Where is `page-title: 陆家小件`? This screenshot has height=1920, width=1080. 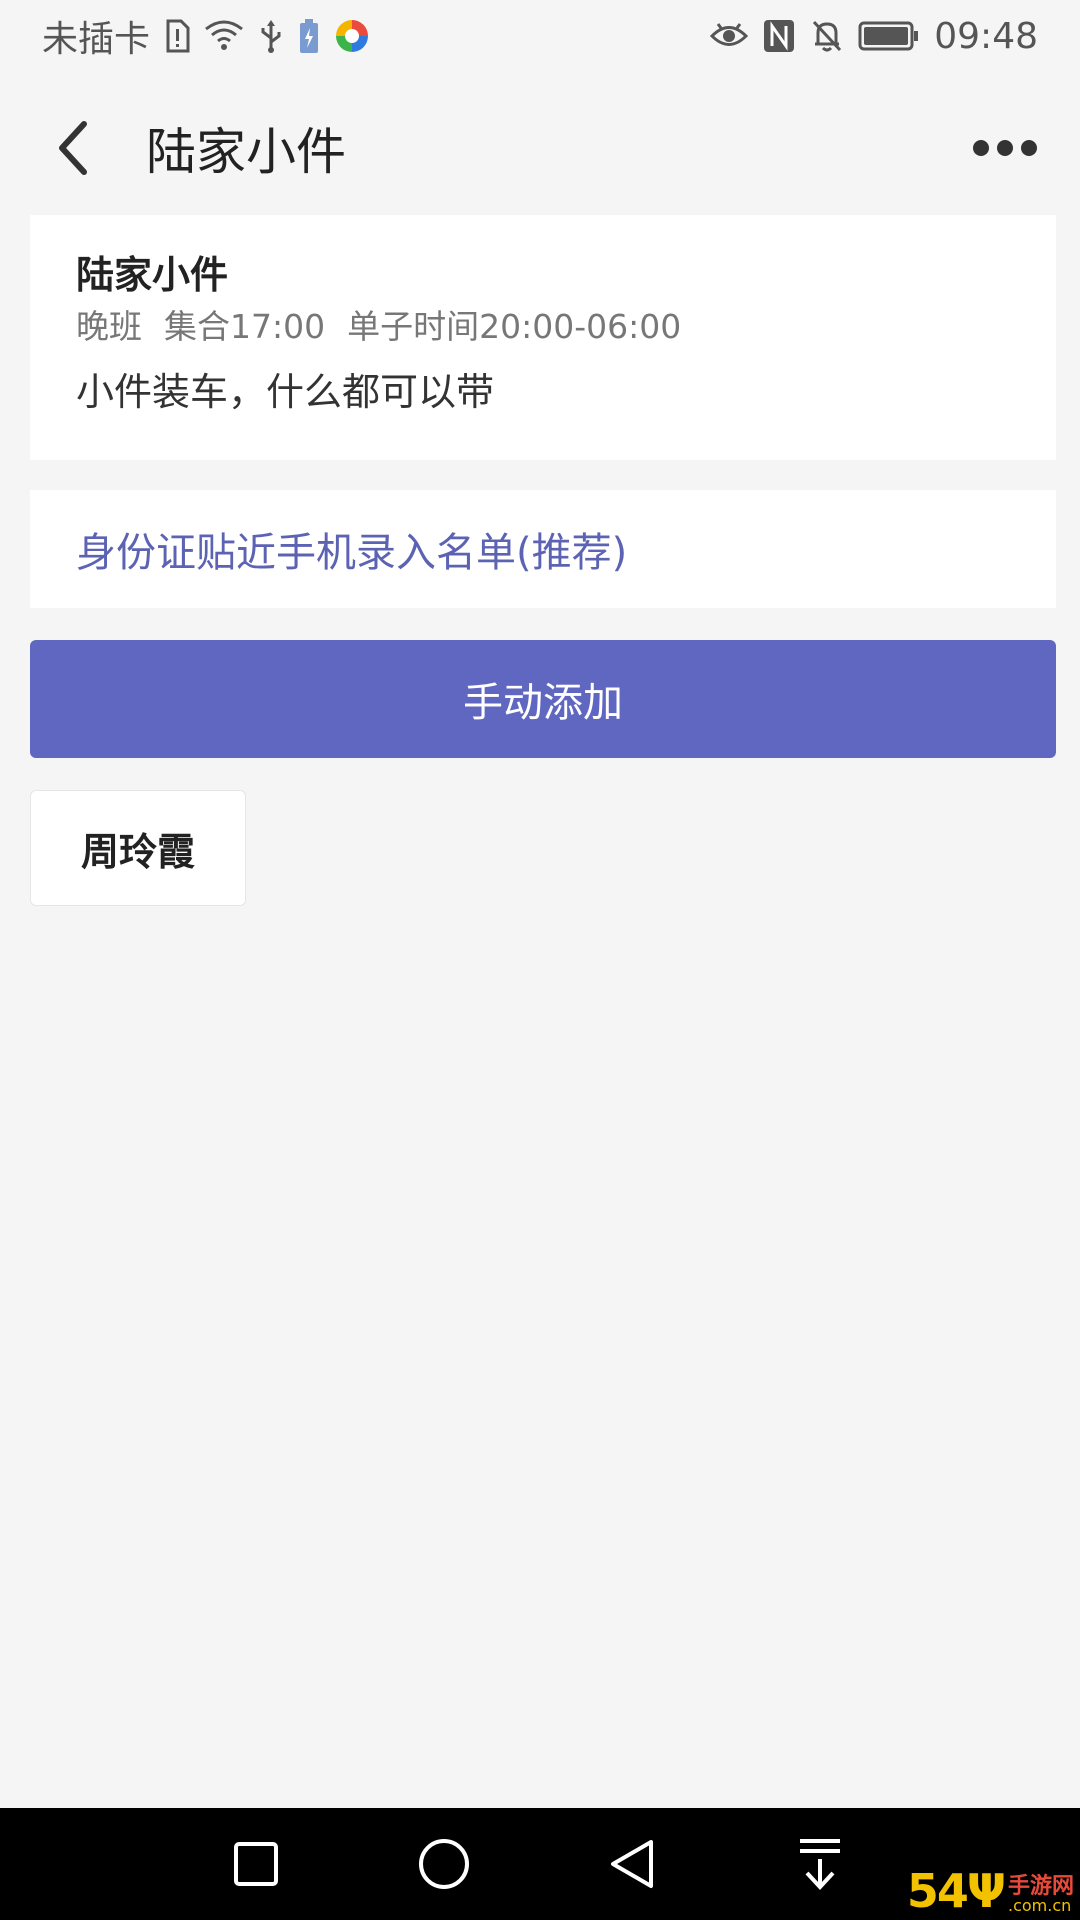
page-title: 陆家小件 is located at coordinates (246, 152).